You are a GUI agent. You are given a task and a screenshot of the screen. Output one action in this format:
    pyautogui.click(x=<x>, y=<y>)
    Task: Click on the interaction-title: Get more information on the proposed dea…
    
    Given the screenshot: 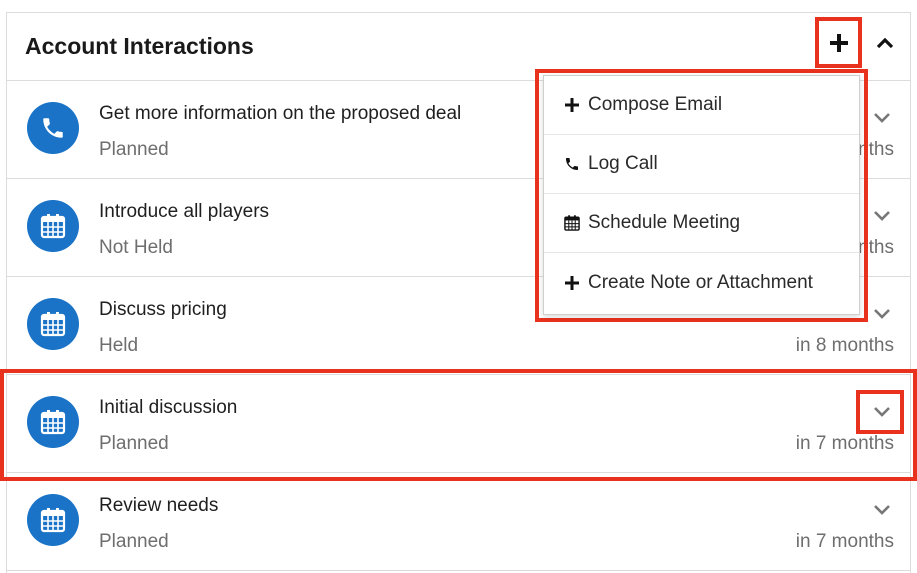 What is the action you would take?
    pyautogui.click(x=280, y=114)
    